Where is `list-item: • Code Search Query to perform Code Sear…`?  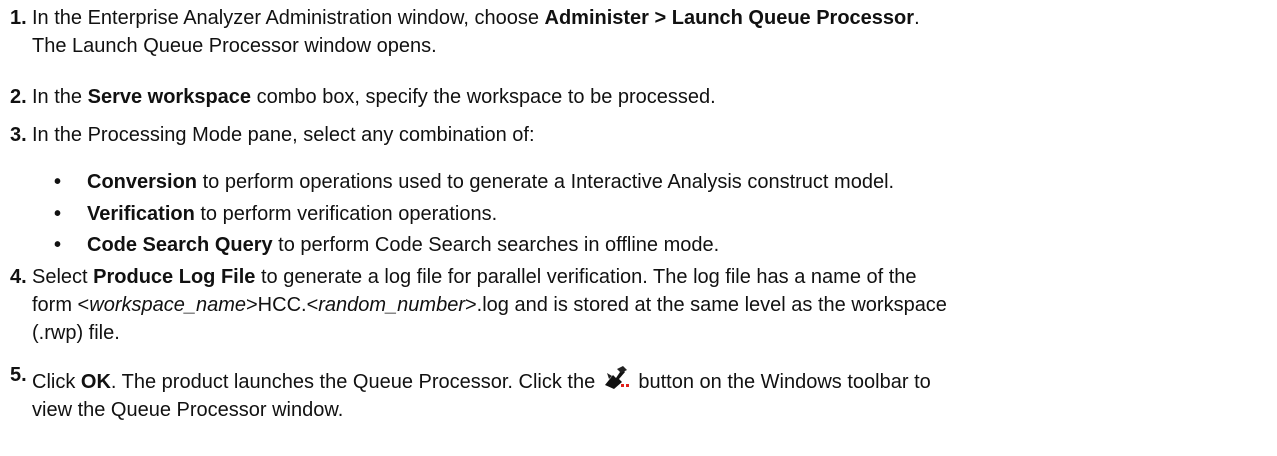 list-item: • Code Search Query to perform Code Sear… is located at coordinates (632, 245).